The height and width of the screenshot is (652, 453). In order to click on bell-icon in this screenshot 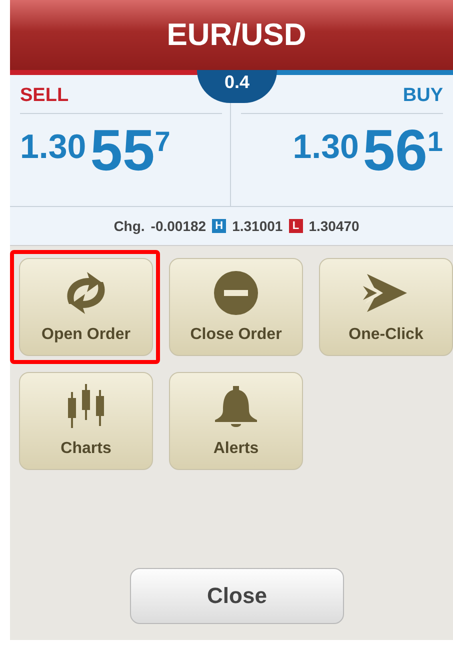, I will do `click(236, 407)`.